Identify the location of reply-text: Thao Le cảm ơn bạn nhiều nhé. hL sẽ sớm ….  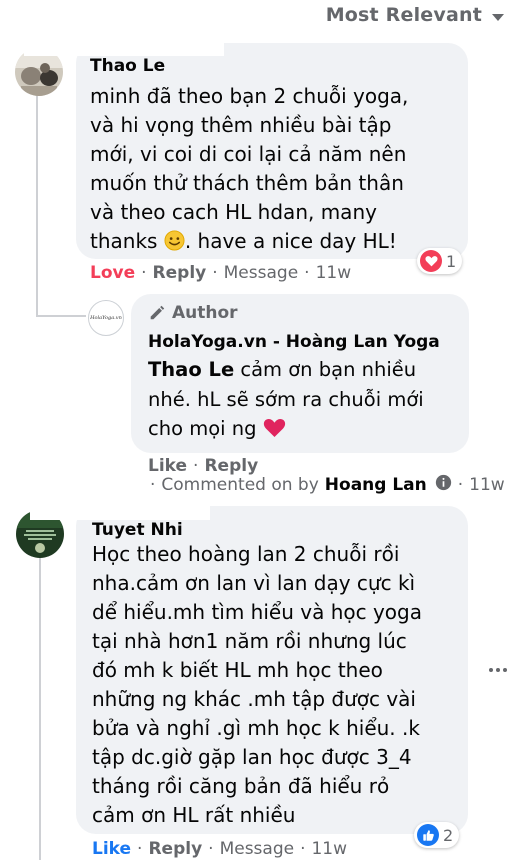
(307, 399).